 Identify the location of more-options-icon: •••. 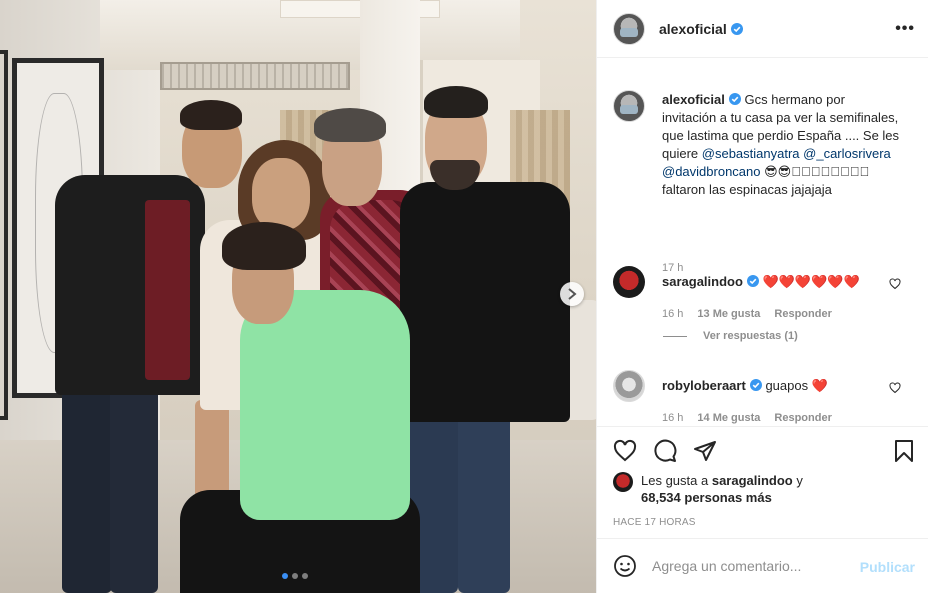
(905, 29).